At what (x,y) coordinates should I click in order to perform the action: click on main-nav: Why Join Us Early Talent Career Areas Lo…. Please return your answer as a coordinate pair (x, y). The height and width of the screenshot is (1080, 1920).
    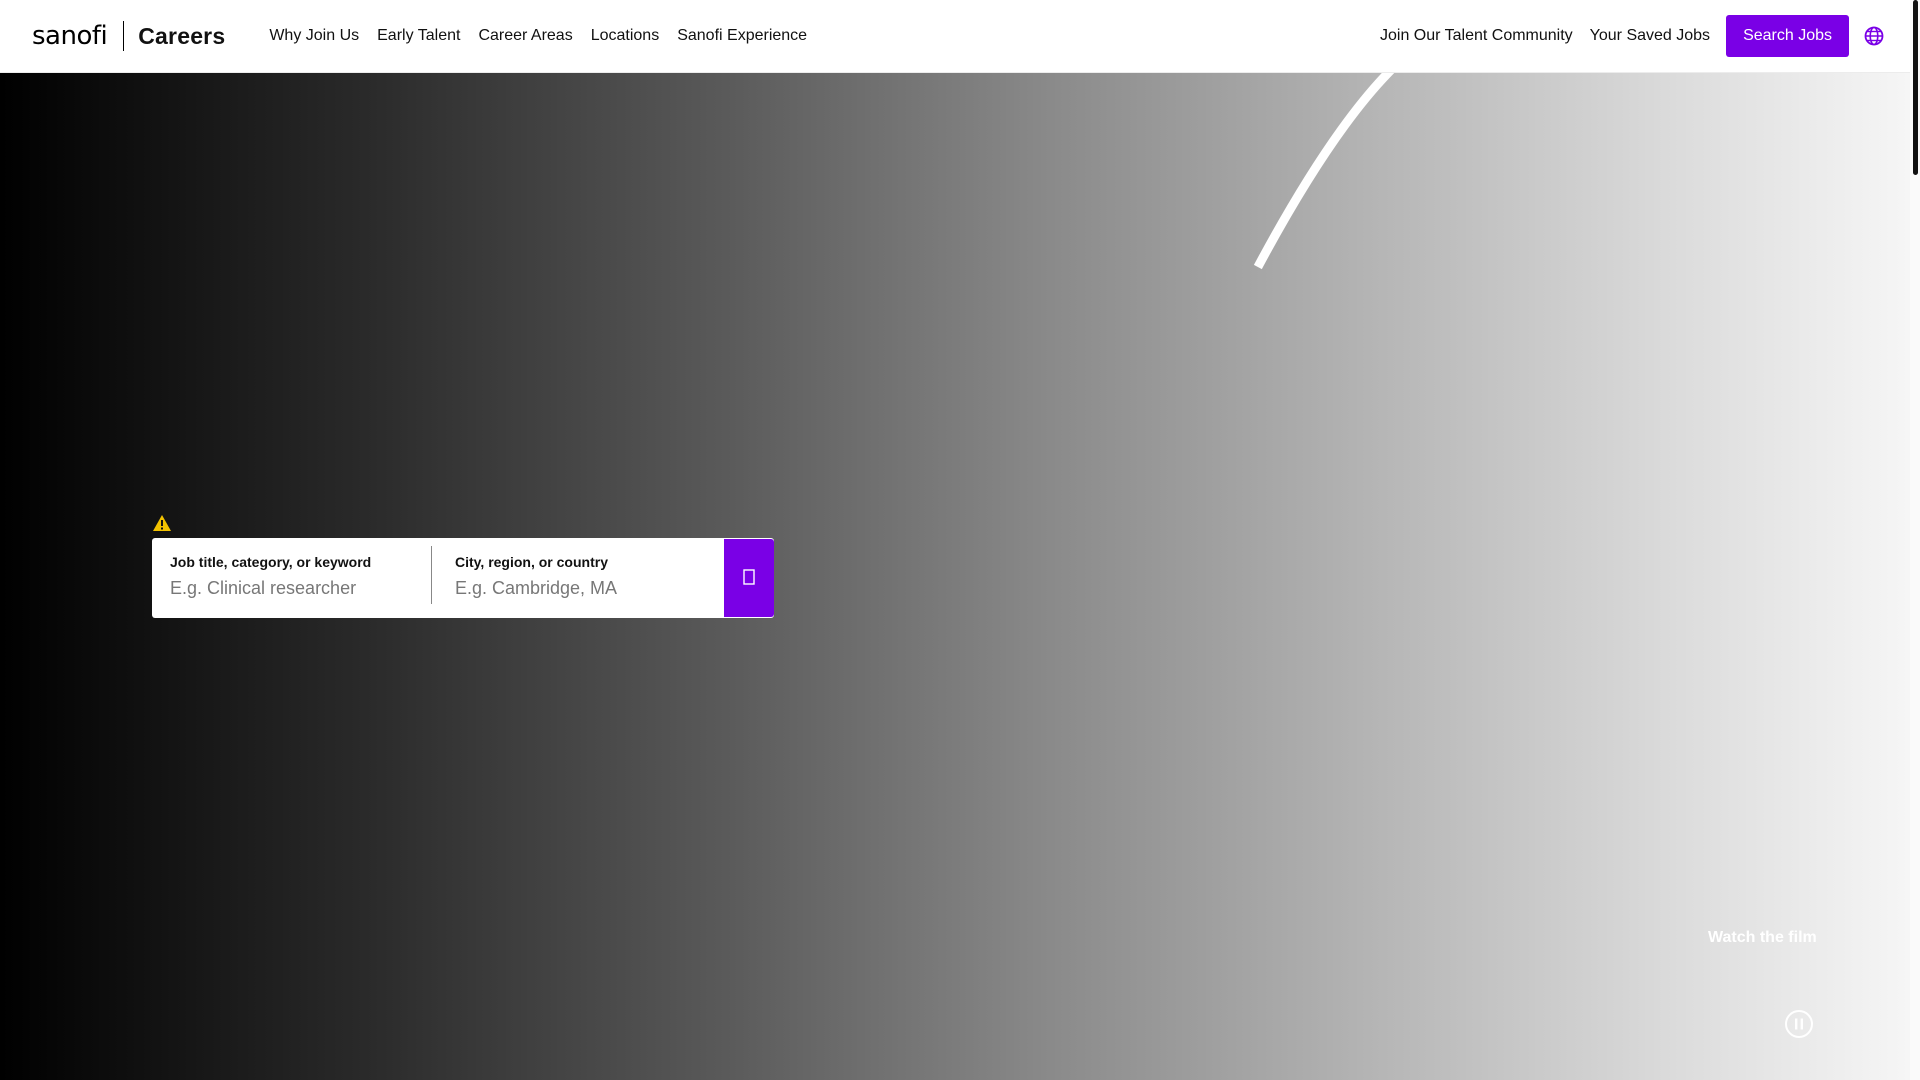
    Looking at the image, I should click on (547, 36).